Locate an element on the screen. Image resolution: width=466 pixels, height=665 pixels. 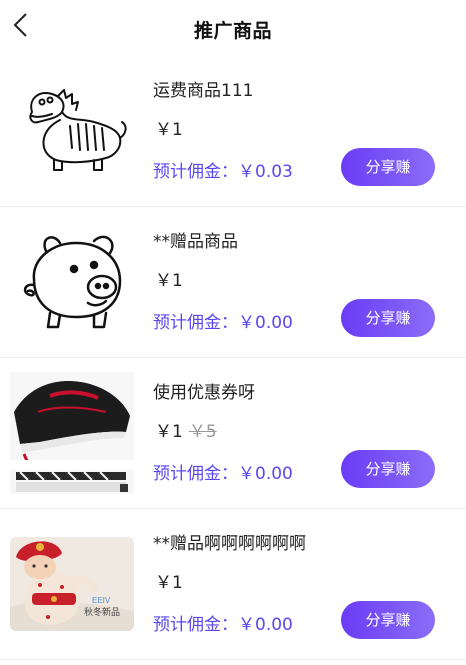
product-image-baby: EEIV 秋冬新品 is located at coordinates (72, 584).